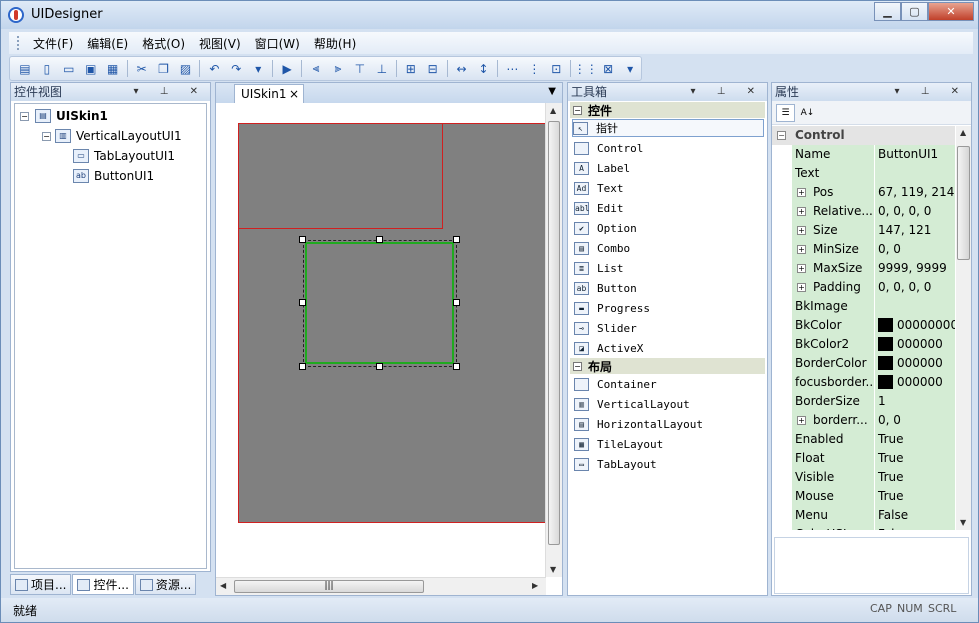 The image size is (979, 623). Describe the element at coordinates (667, 366) in the screenshot. I see `layouts-section: − 布局` at that location.